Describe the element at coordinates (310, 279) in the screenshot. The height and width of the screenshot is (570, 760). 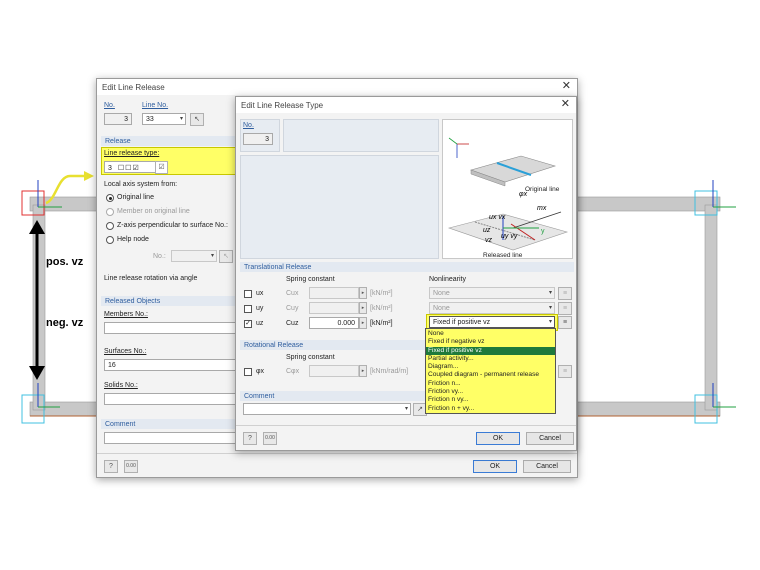
I see `spring-constant-label: Spring constant` at that location.